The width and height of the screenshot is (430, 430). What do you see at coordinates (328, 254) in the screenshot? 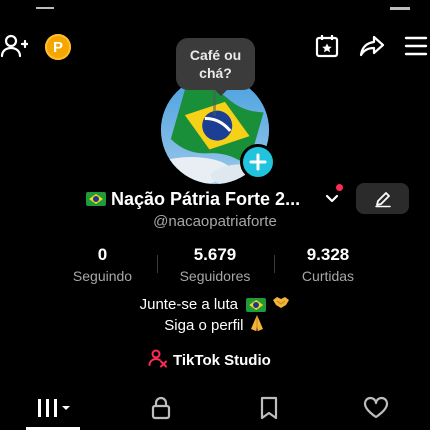
I see `likes-count: 9.328` at bounding box center [328, 254].